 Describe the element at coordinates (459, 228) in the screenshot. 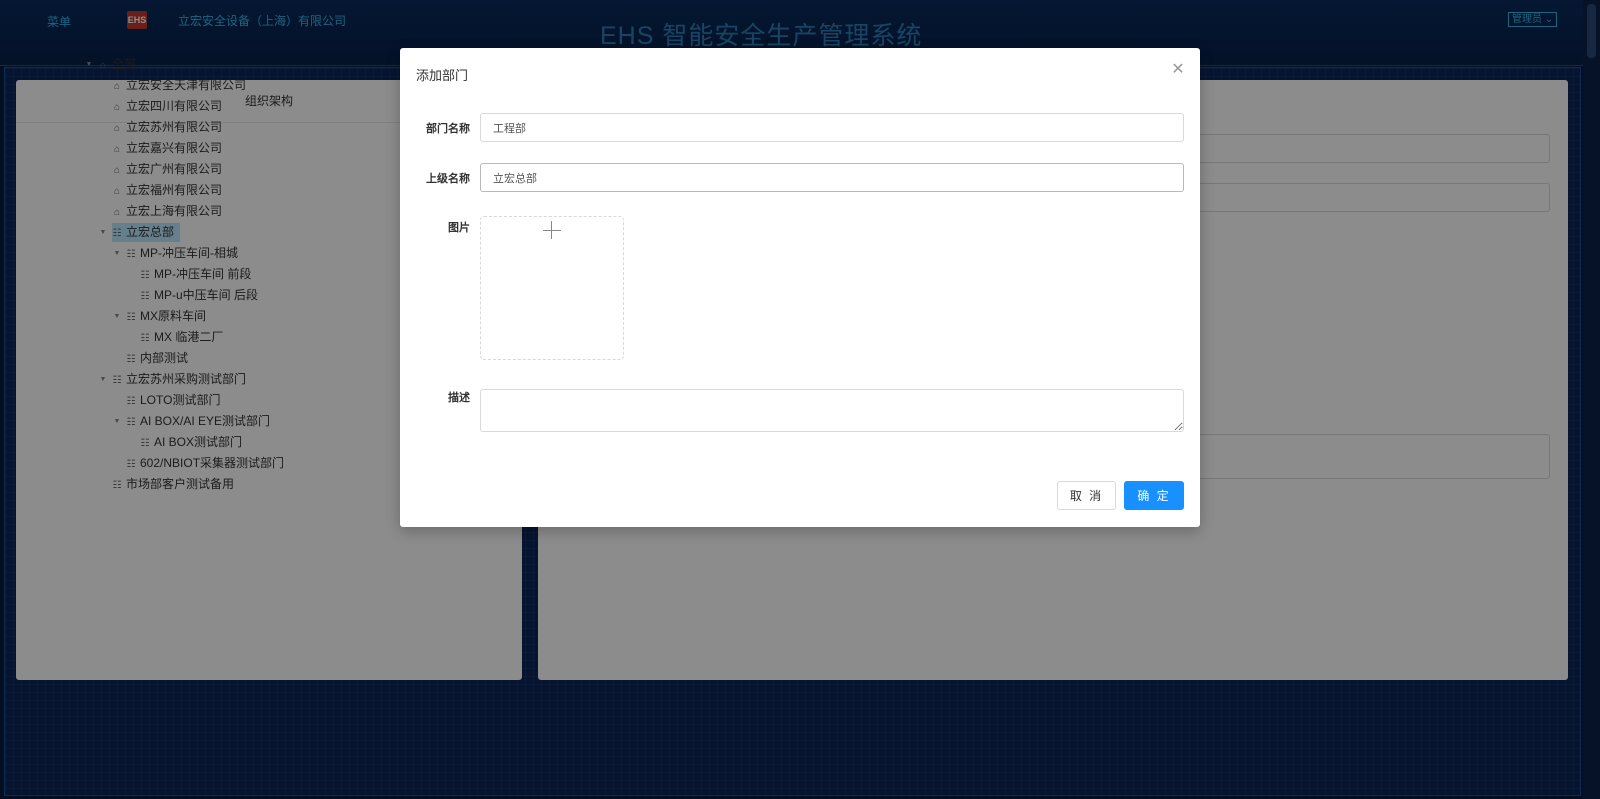

I see `image-label: 图片` at that location.